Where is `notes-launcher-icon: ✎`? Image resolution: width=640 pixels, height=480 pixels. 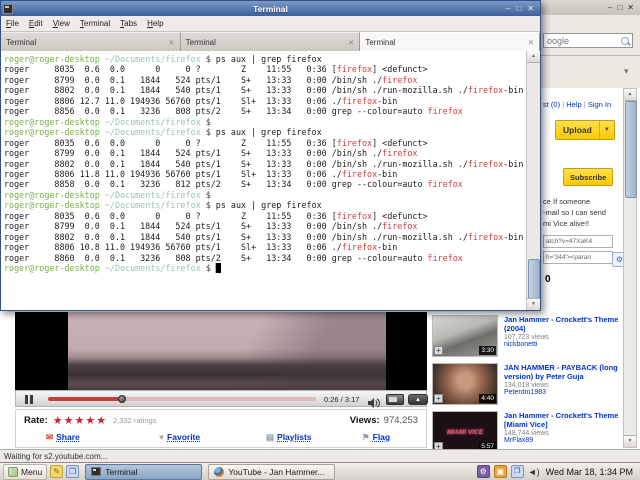
notes-launcher-icon: ✎ is located at coordinates (57, 471).